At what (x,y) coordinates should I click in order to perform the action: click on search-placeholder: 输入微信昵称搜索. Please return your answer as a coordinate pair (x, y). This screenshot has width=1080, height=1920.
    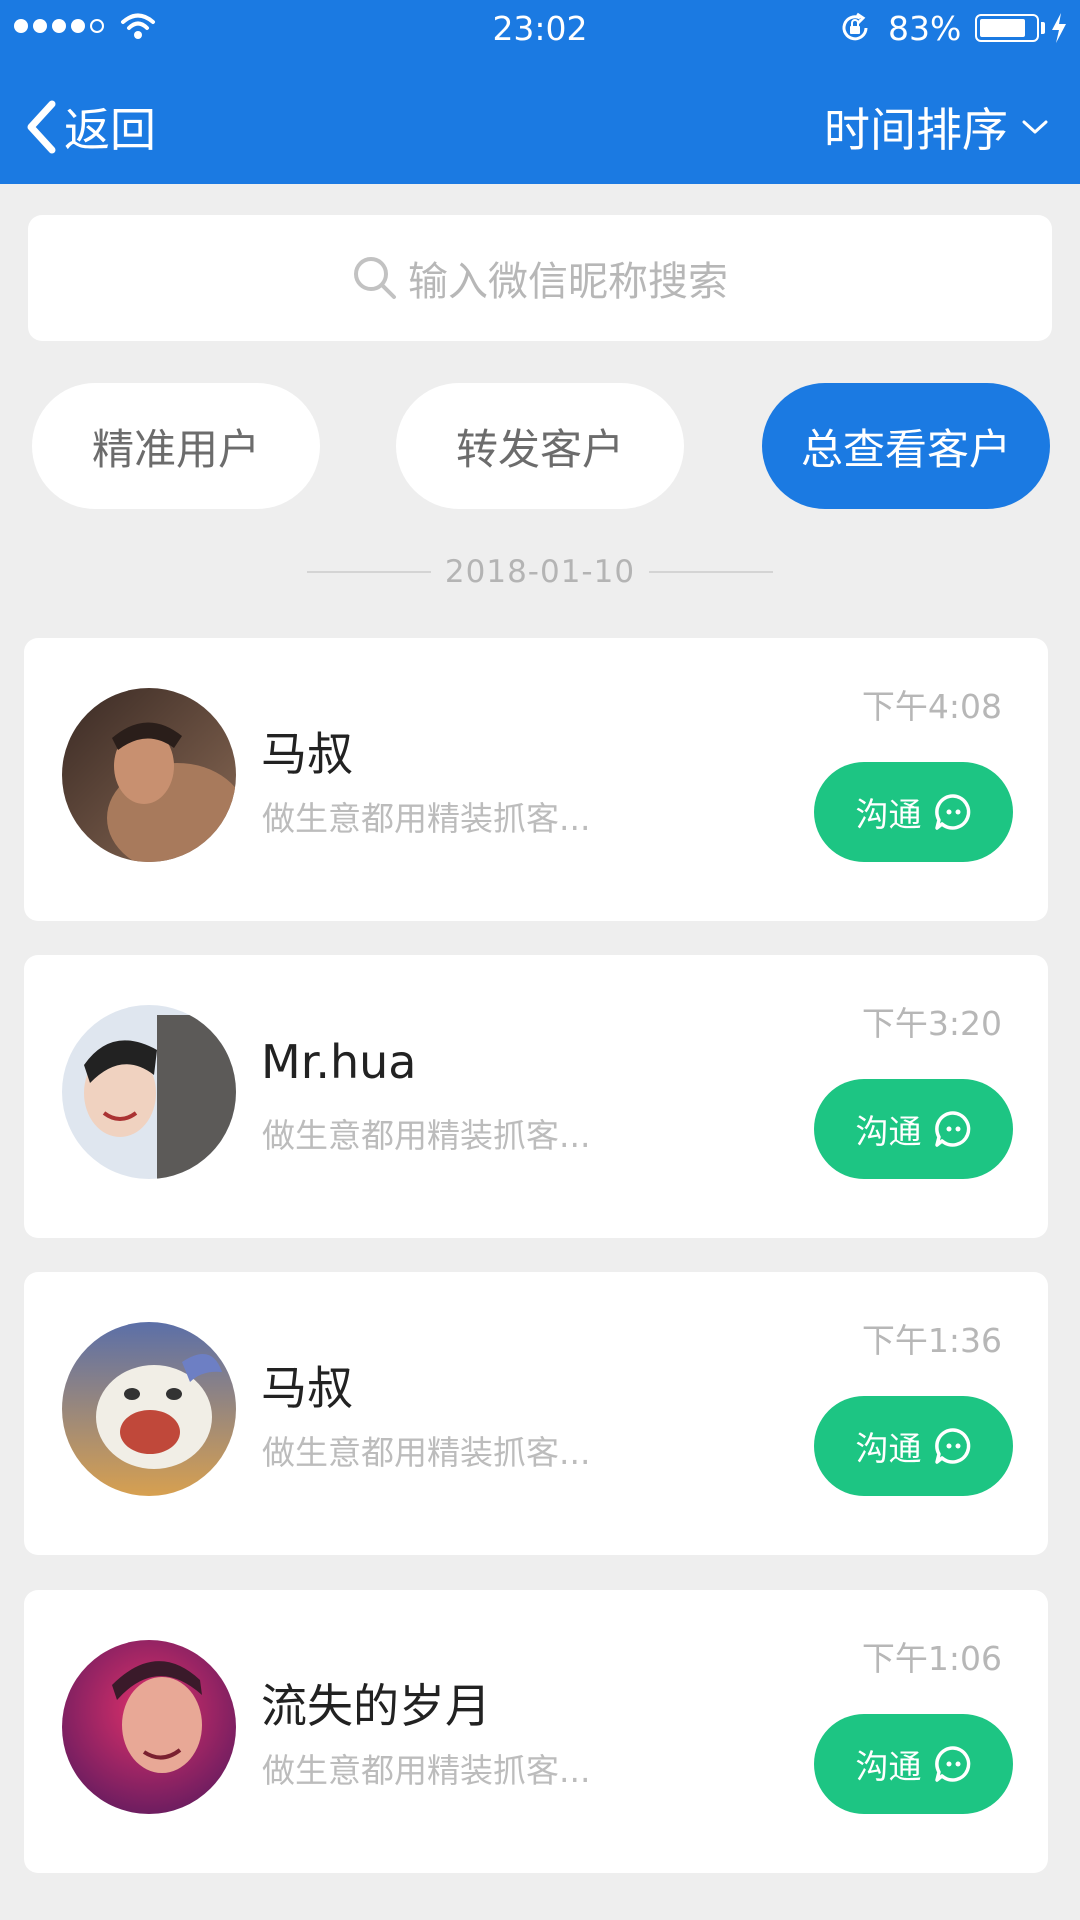
    Looking at the image, I should click on (568, 282).